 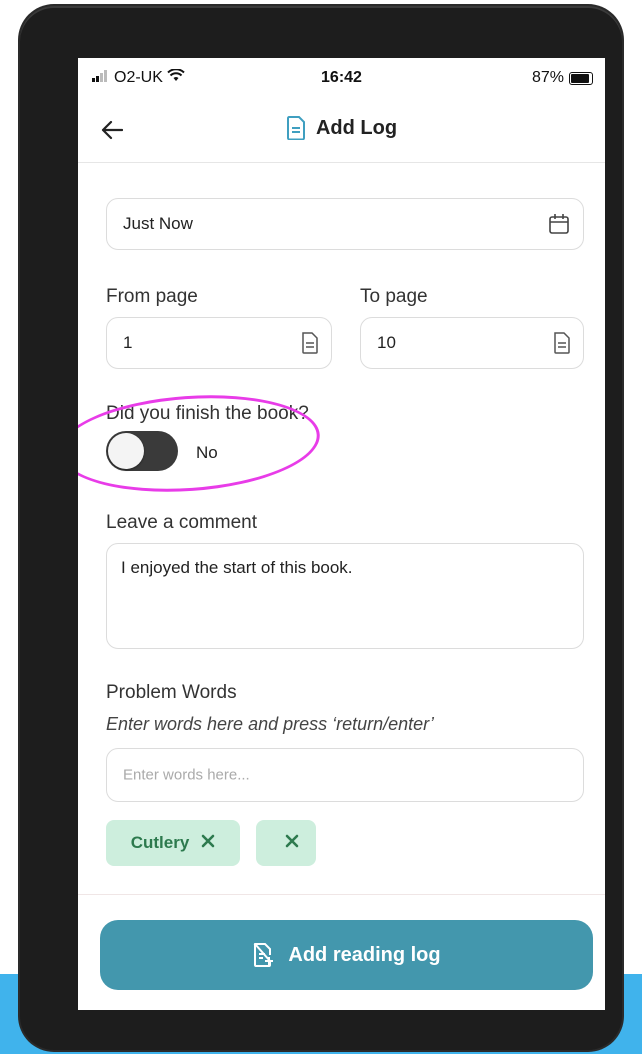 I want to click on add-reading-log-button: Add reading log, so click(x=346, y=955).